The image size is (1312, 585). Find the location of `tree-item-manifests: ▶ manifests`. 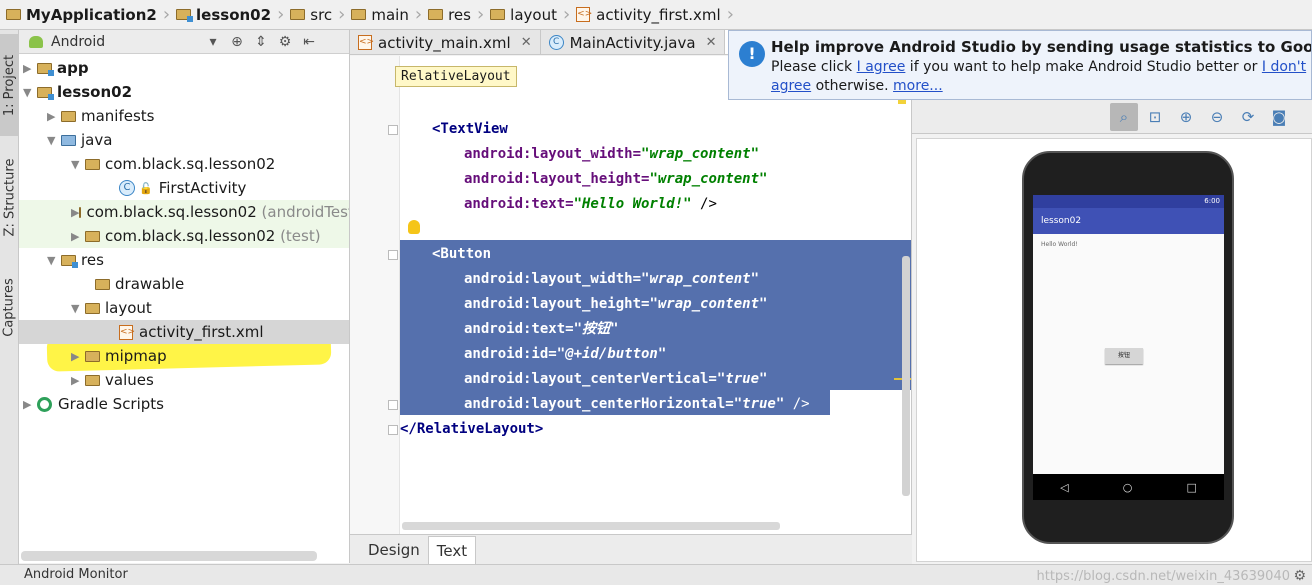

tree-item-manifests: ▶ manifests is located at coordinates (184, 116).